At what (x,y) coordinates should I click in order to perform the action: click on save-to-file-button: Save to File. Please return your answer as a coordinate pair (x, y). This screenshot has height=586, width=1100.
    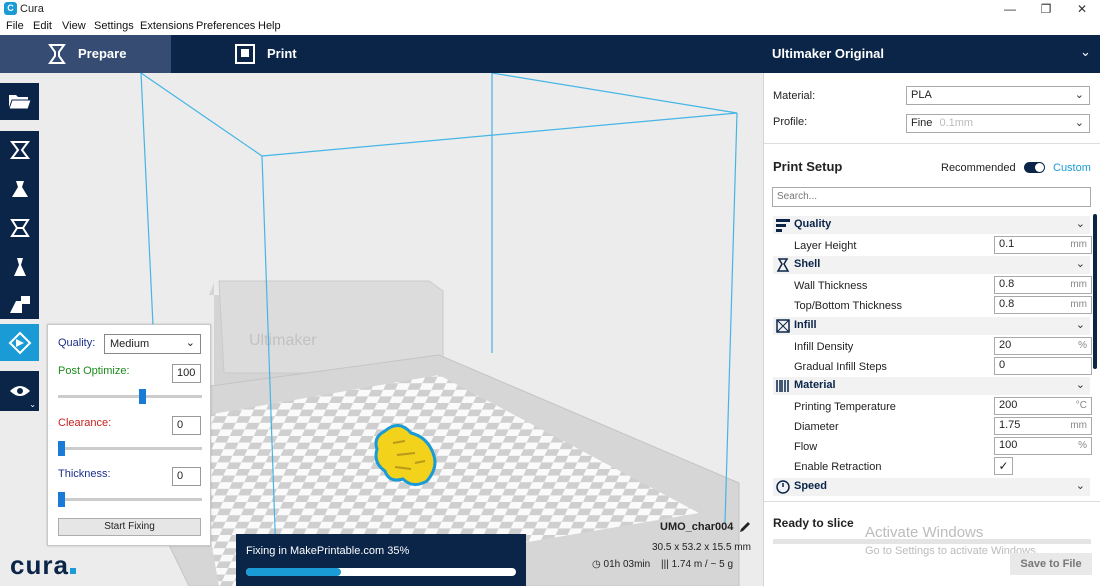
    Looking at the image, I should click on (1051, 564).